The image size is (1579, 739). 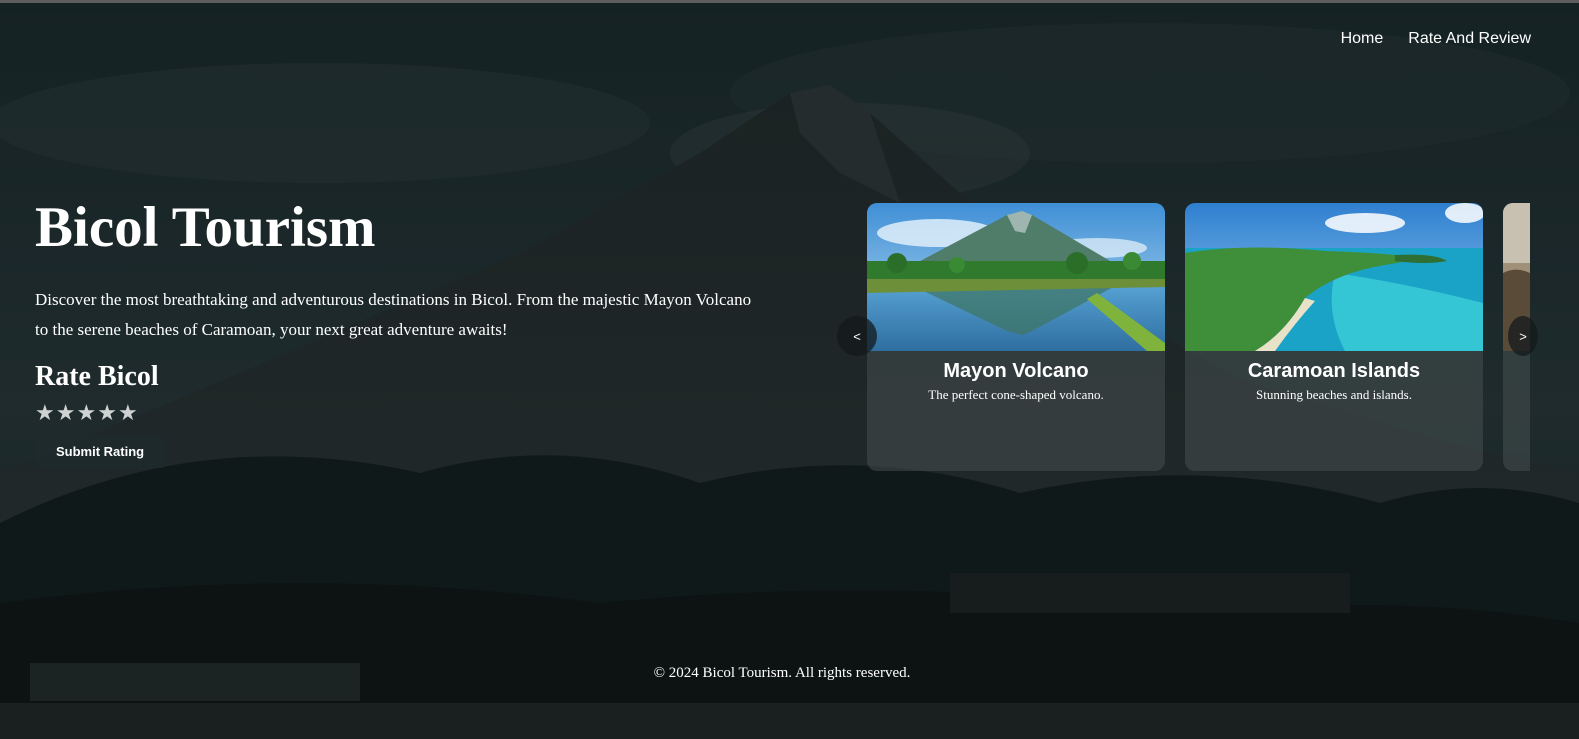 I want to click on star-3-icon: ★, so click(x=86, y=413).